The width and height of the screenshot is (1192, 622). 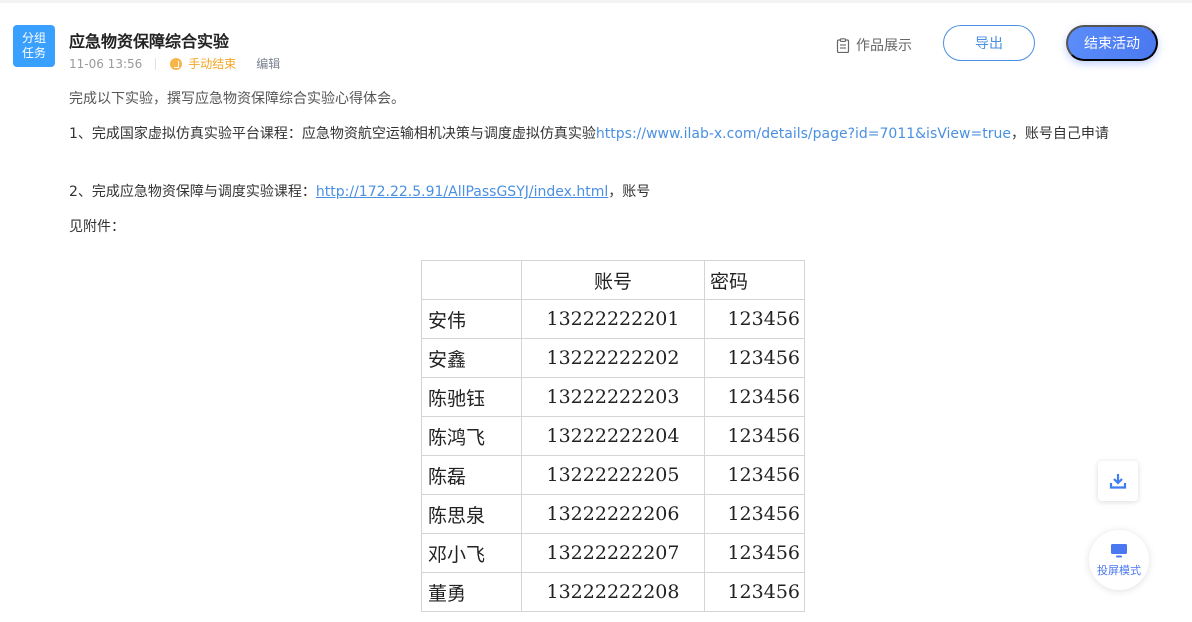 I want to click on badge-line-1: 分组, so click(x=33, y=38).